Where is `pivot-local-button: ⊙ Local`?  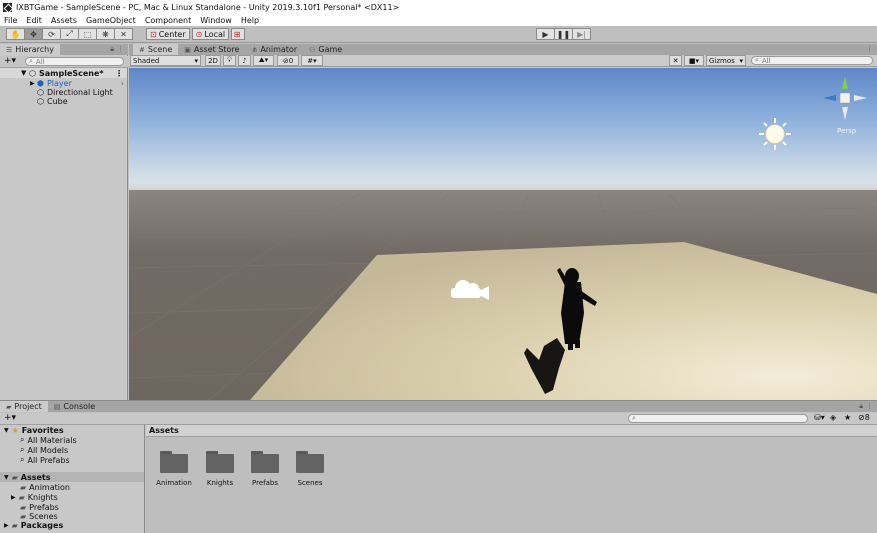 pivot-local-button: ⊙ Local is located at coordinates (210, 34).